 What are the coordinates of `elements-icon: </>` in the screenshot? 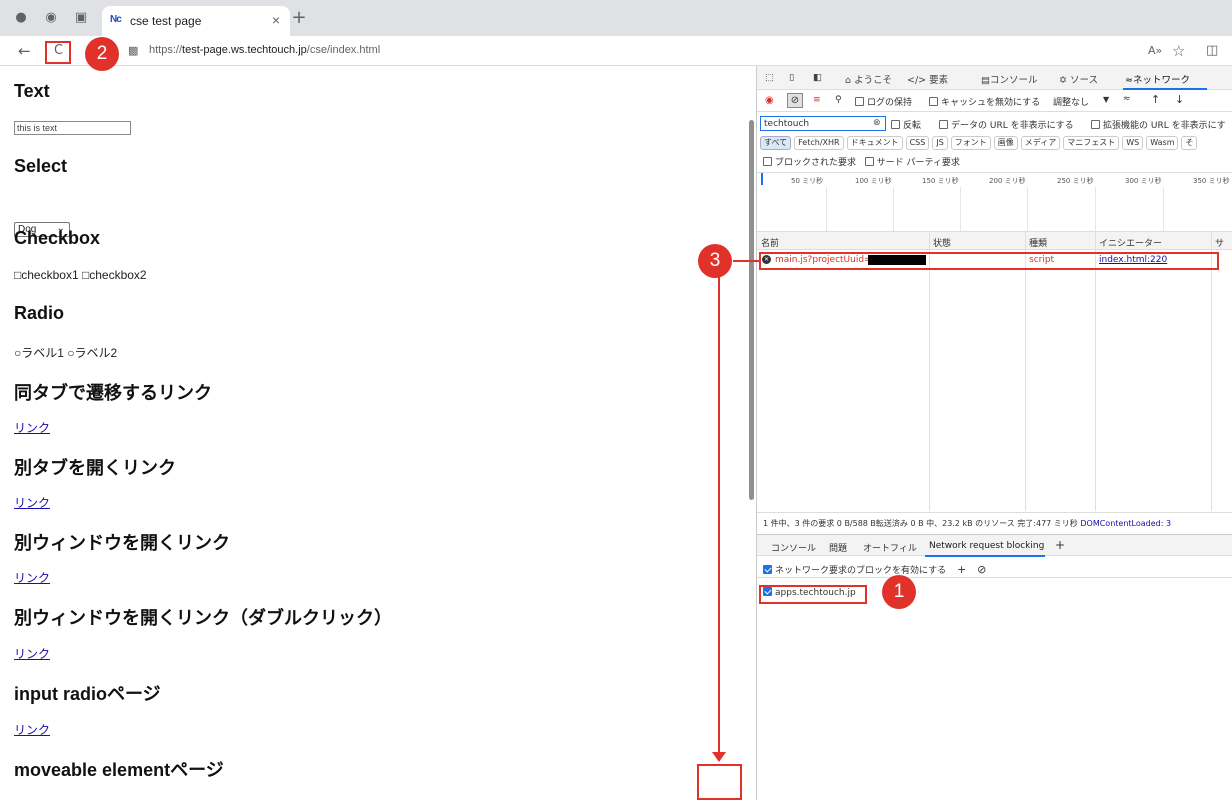 It's located at (917, 80).